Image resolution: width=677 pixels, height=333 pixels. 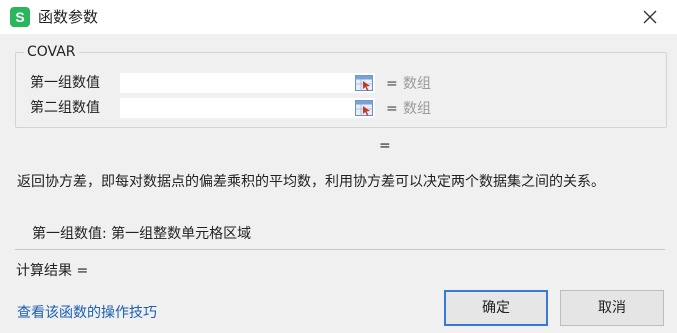 What do you see at coordinates (65, 108) in the screenshot?
I see `arg2-label: 第二组数值` at bounding box center [65, 108].